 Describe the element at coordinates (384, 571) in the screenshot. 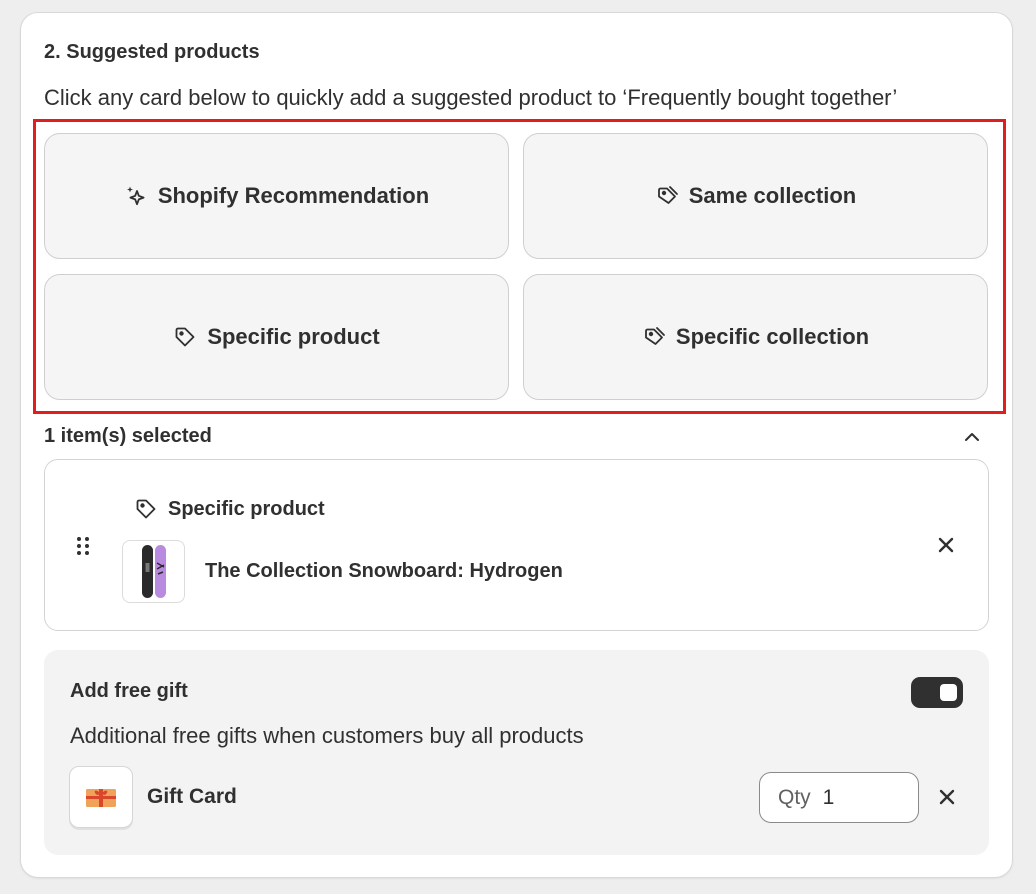

I see `product-name: The Collection Snowboard: Hydrogen` at that location.